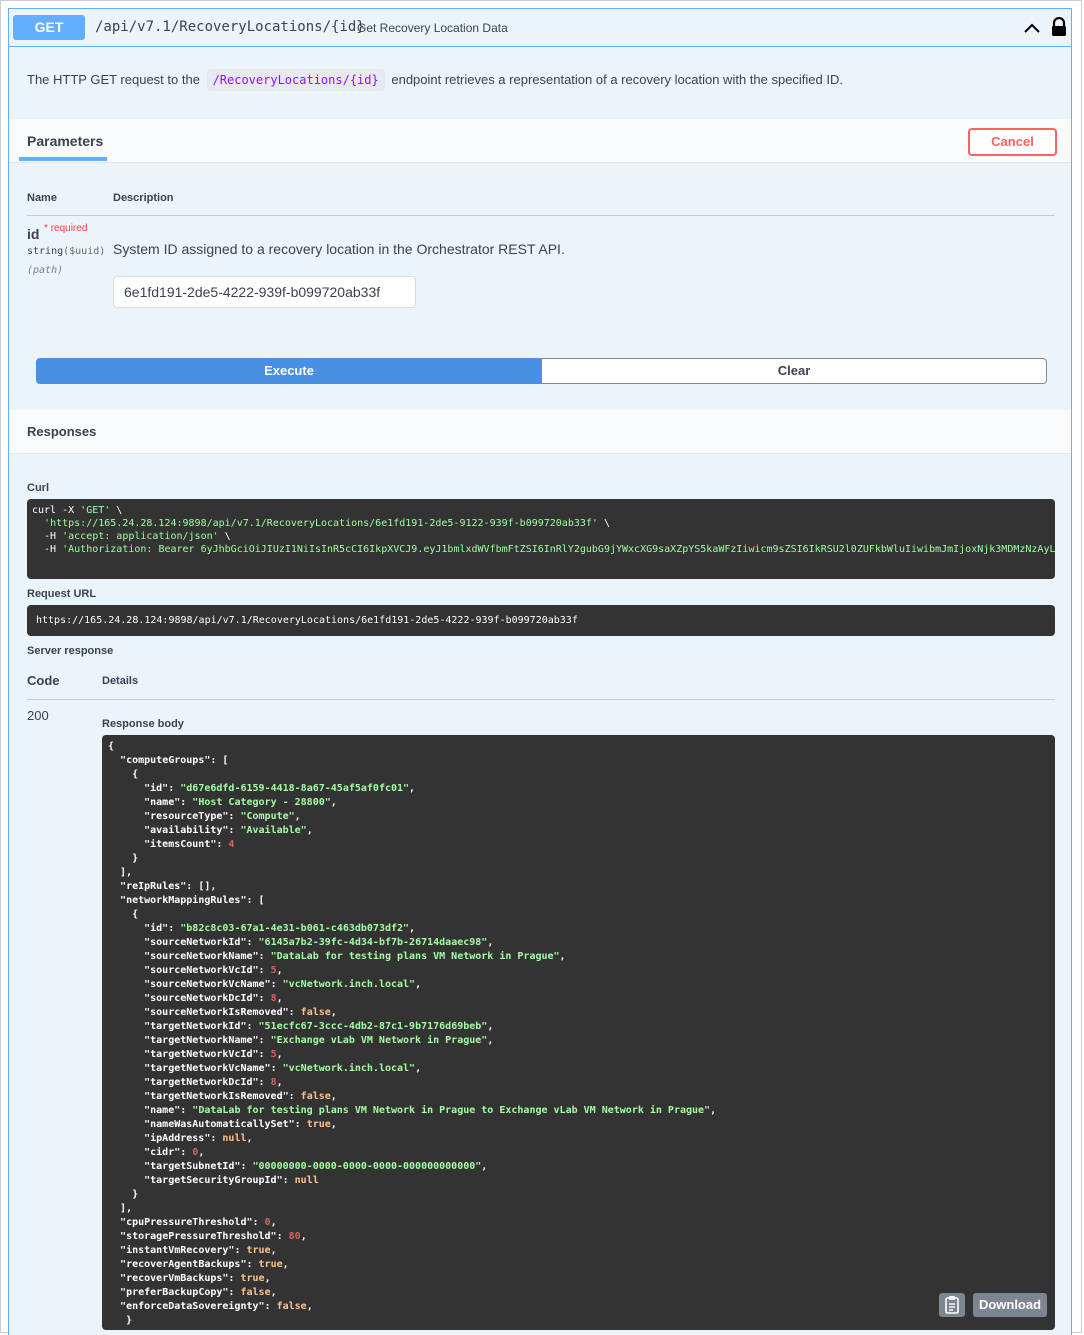 The height and width of the screenshot is (1335, 1084). Describe the element at coordinates (62, 594) in the screenshot. I see `request-url-label: Request URL` at that location.